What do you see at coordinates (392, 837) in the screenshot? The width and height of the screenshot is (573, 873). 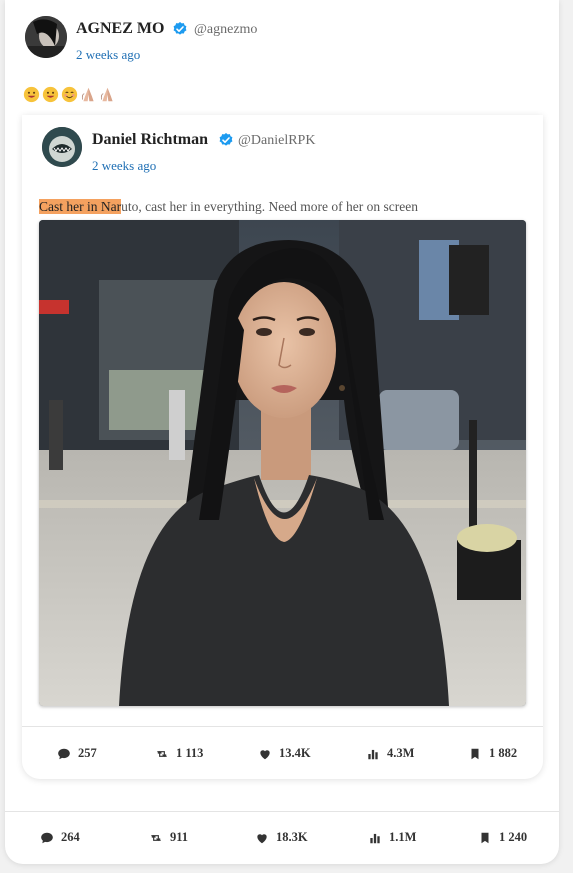 I see `views-stat: 1.1M` at bounding box center [392, 837].